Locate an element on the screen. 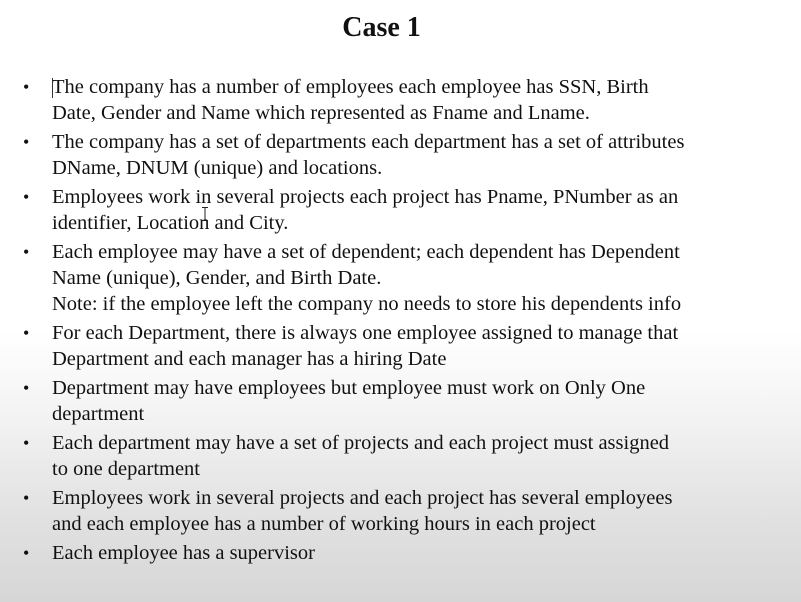  ibeam-cursor-icon is located at coordinates (205, 214).